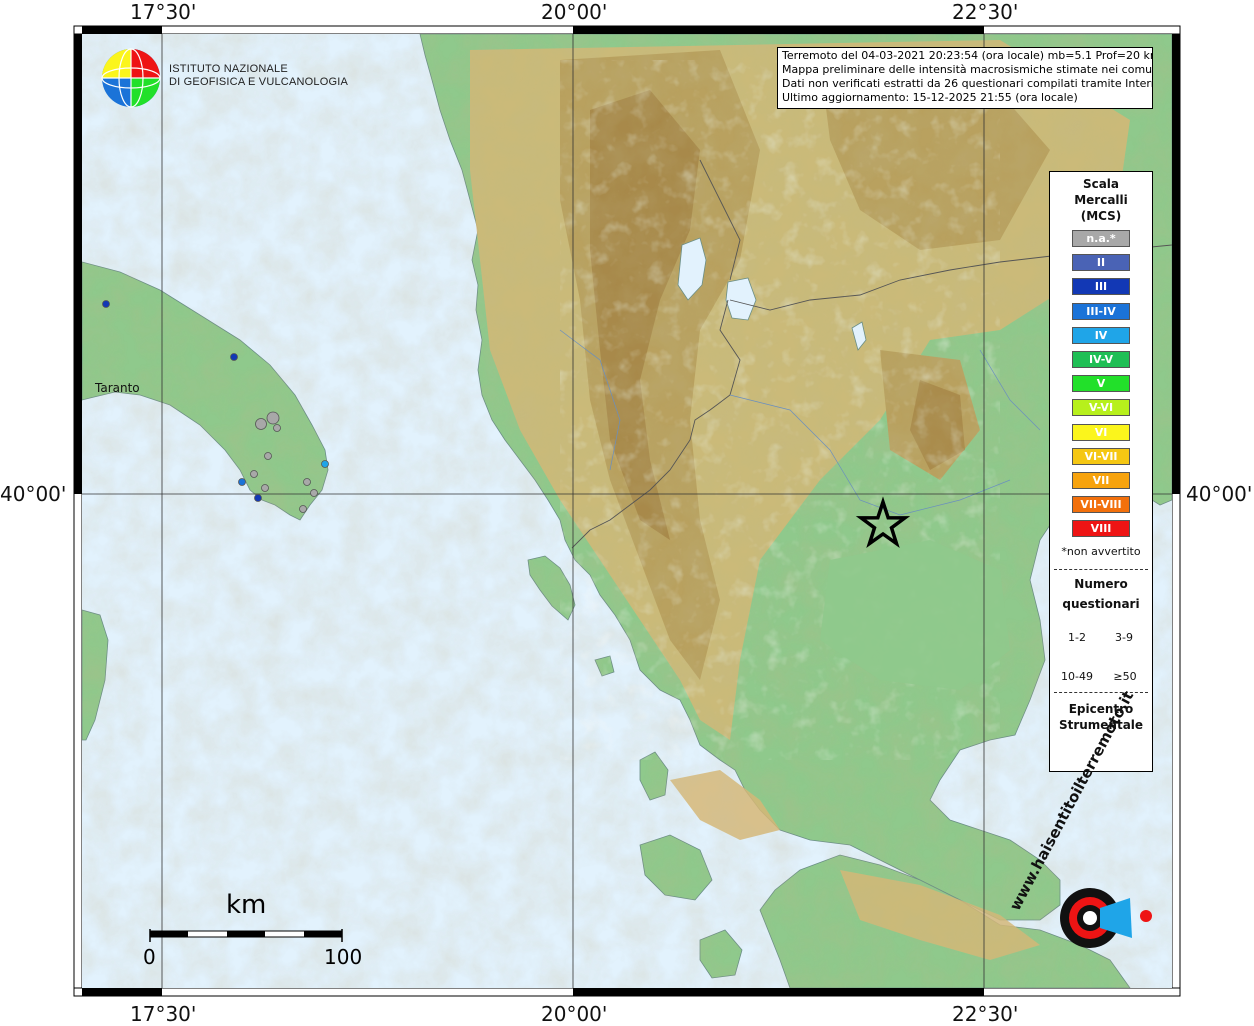 The width and height of the screenshot is (1254, 1026). I want to click on legend-title-line-3: (MCS), so click(1101, 216).